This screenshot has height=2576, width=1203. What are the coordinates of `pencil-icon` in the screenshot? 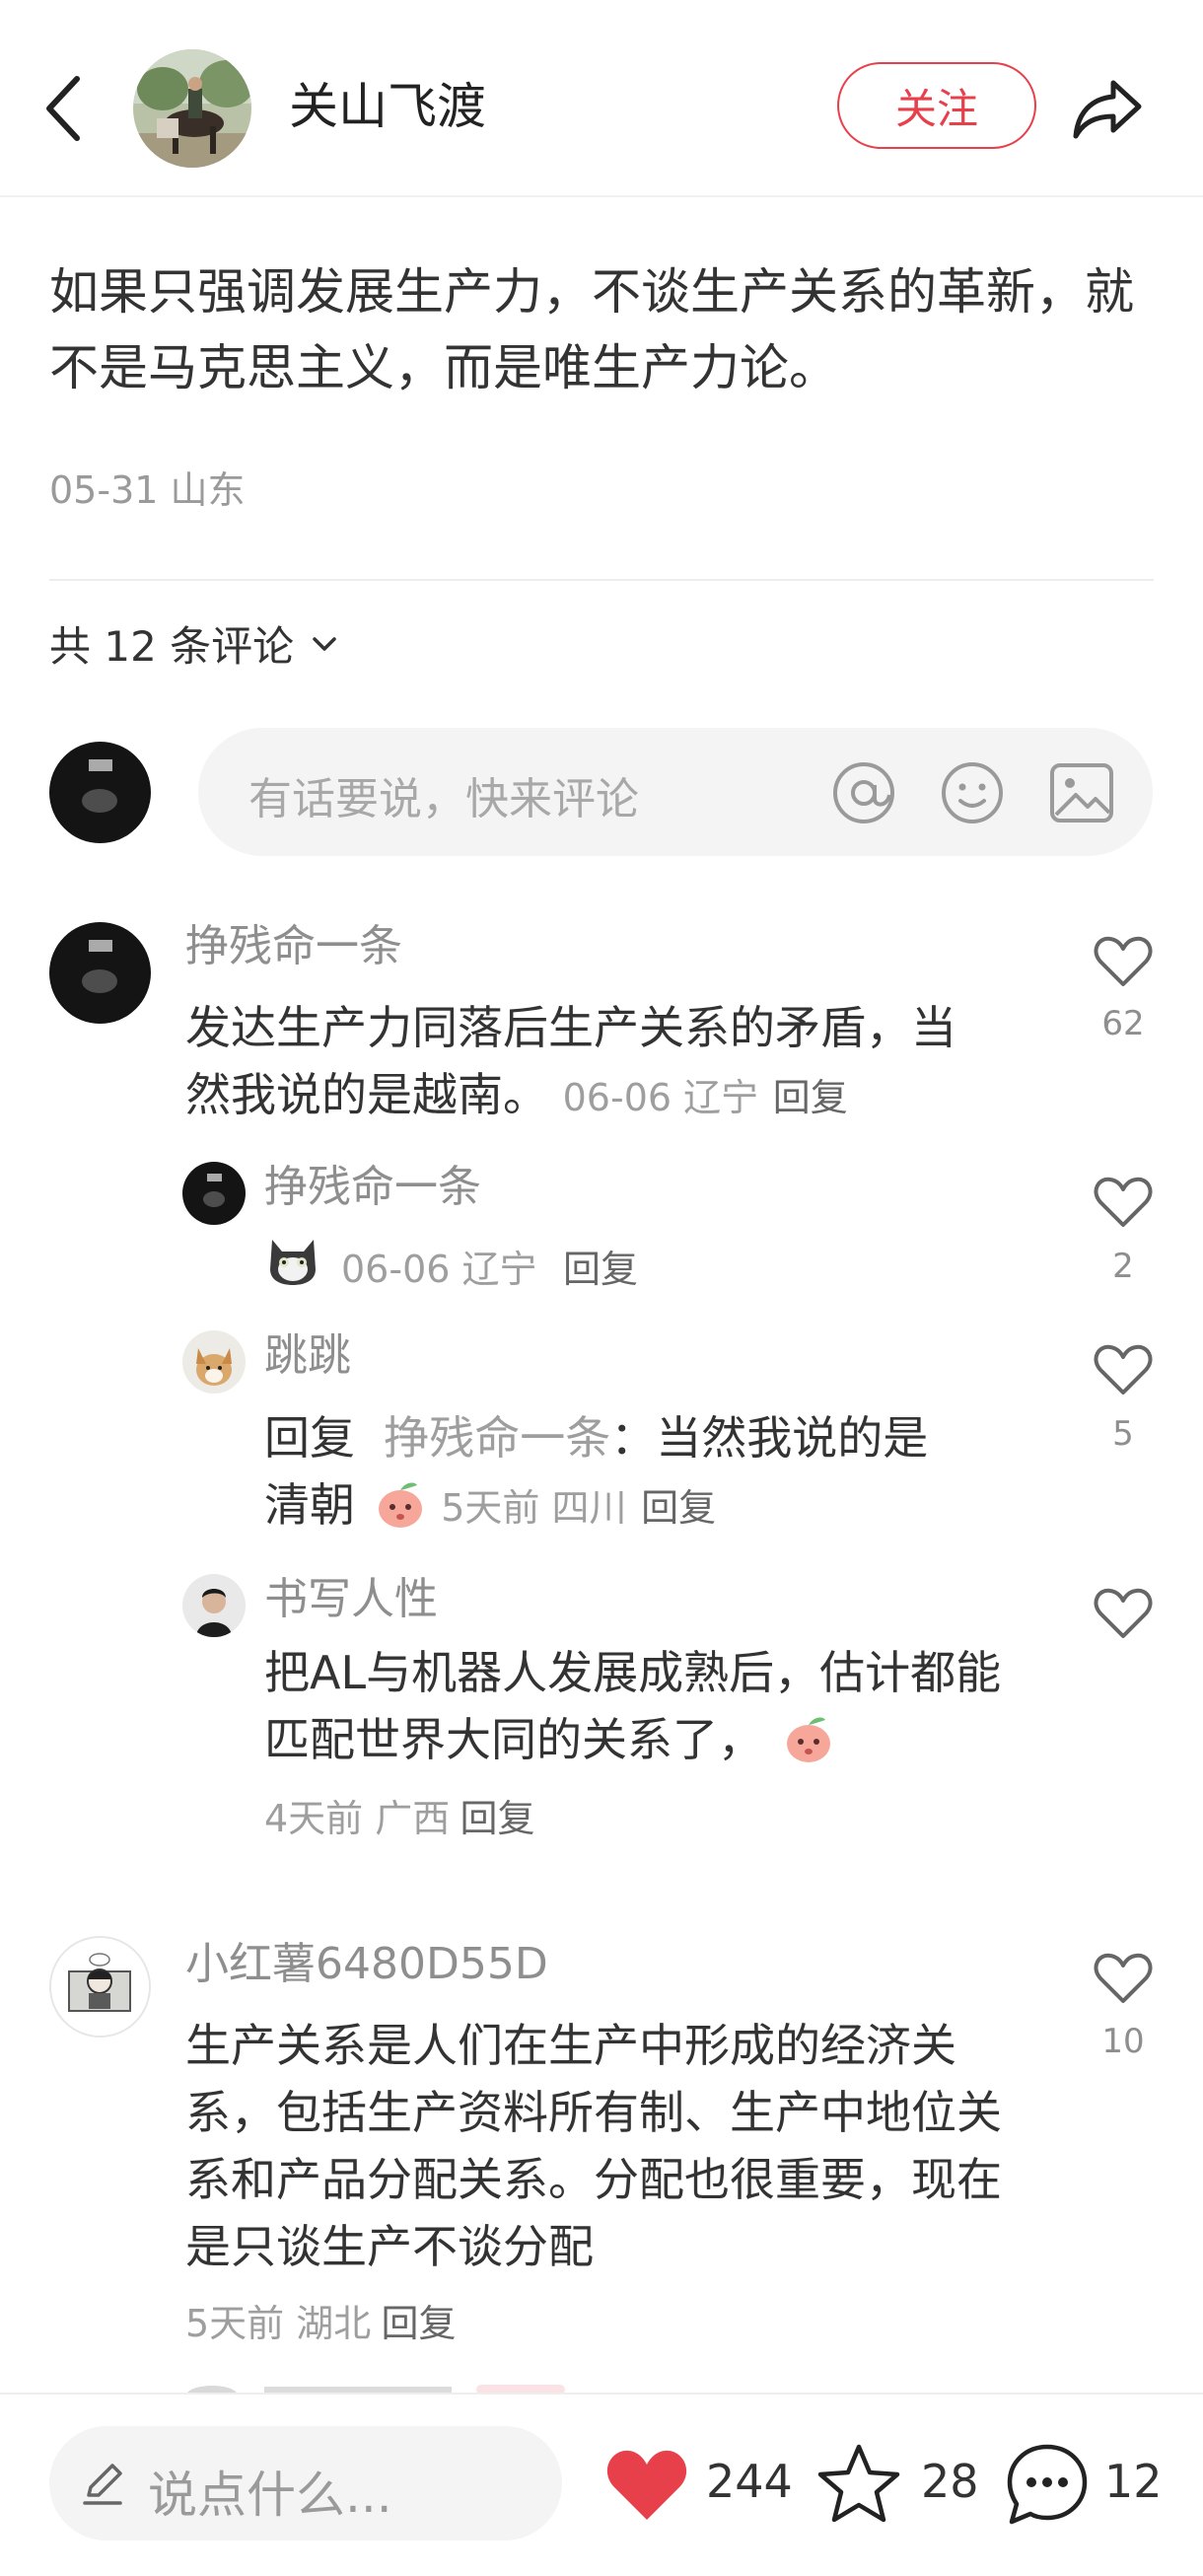 It's located at (102, 2485).